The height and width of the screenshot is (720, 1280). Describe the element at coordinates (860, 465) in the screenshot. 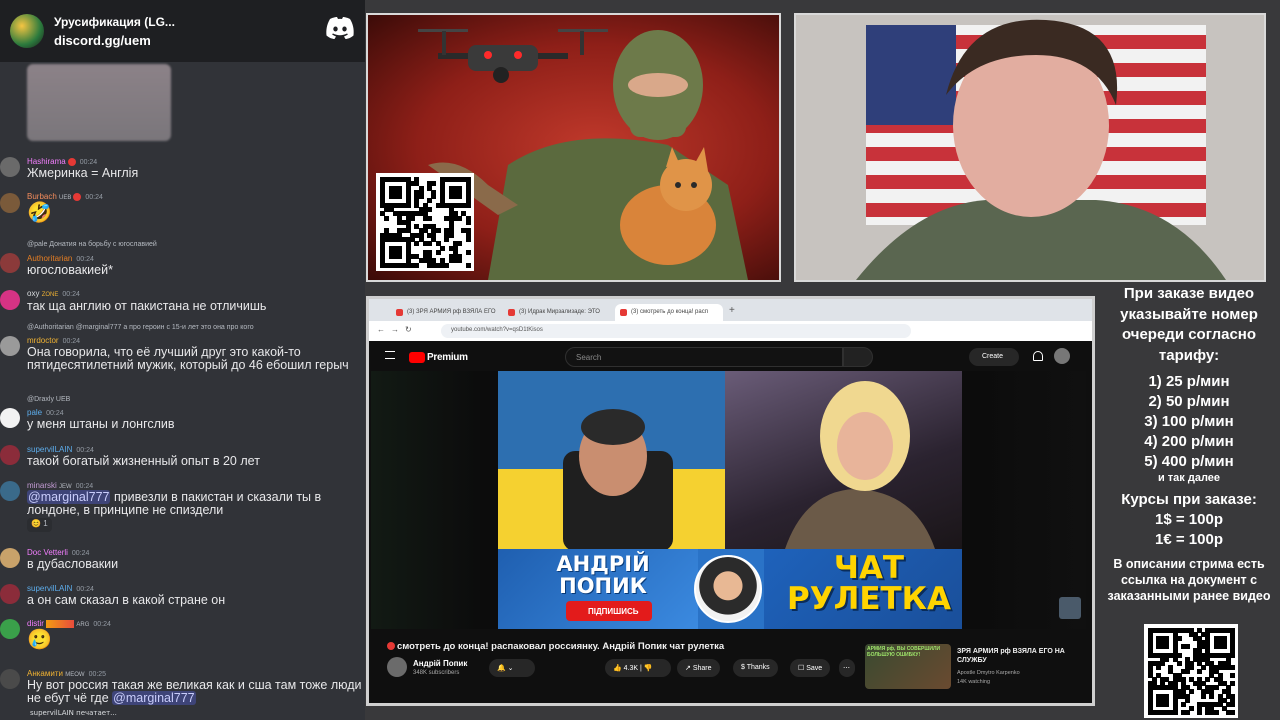

I see `woman-figure` at that location.